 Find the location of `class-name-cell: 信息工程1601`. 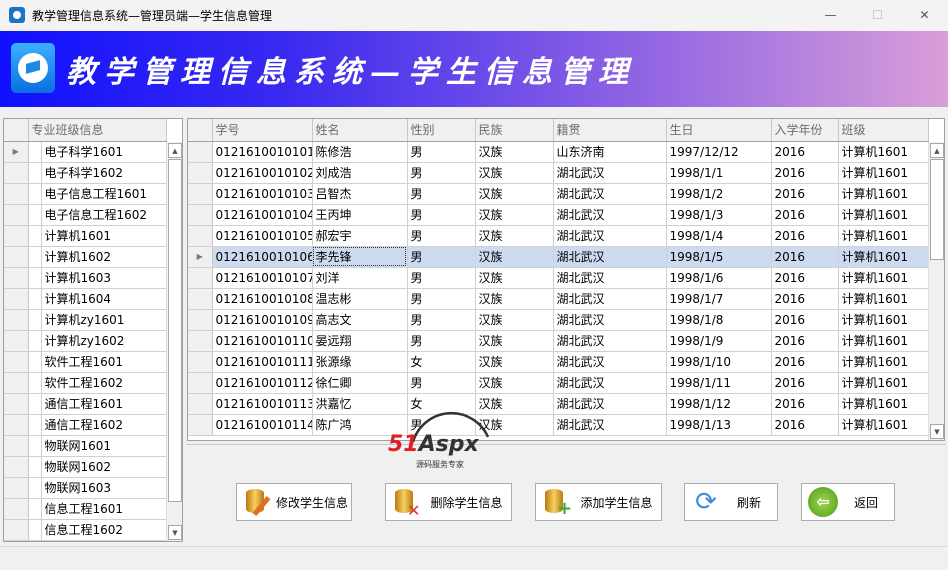

class-name-cell: 信息工程1601 is located at coordinates (104, 509).